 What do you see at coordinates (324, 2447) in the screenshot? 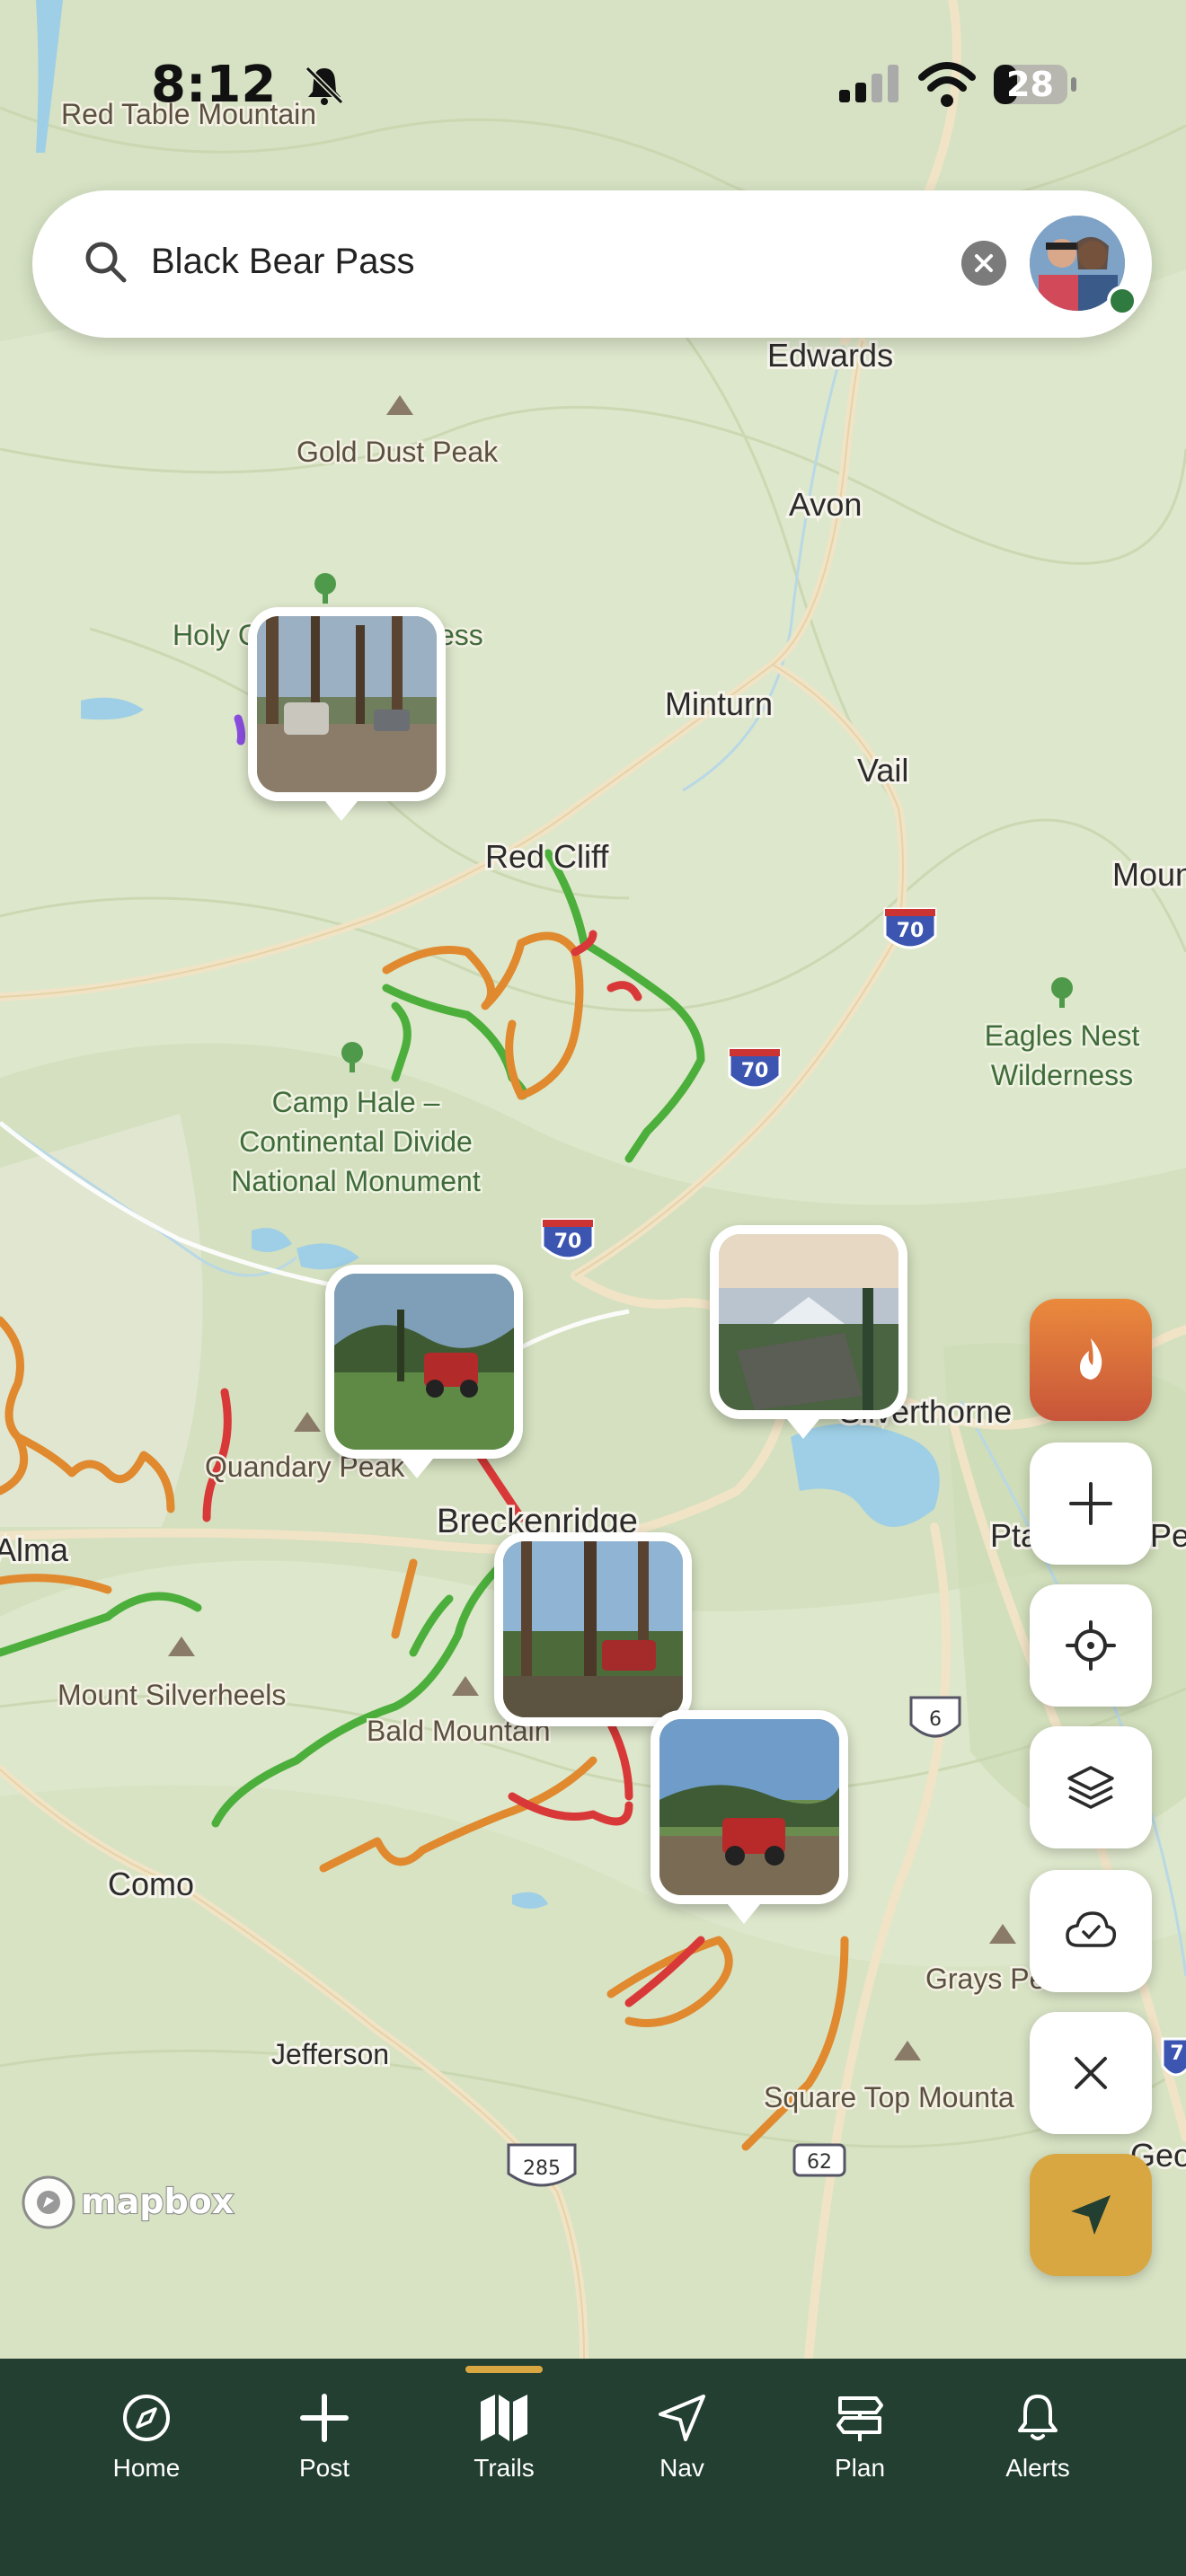
I see `nav-post: Post` at bounding box center [324, 2447].